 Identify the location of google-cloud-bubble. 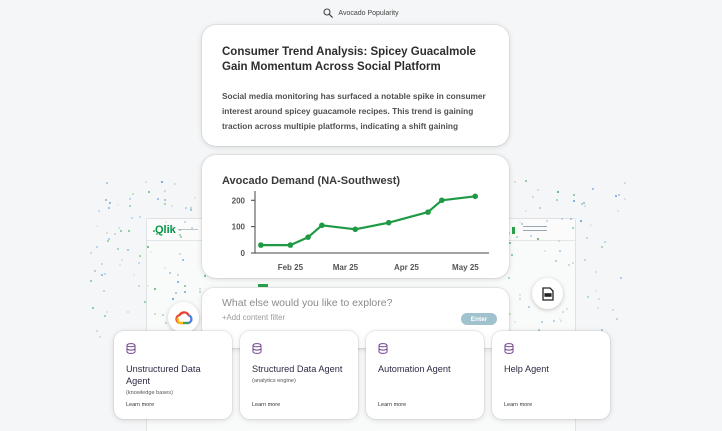
(183, 317).